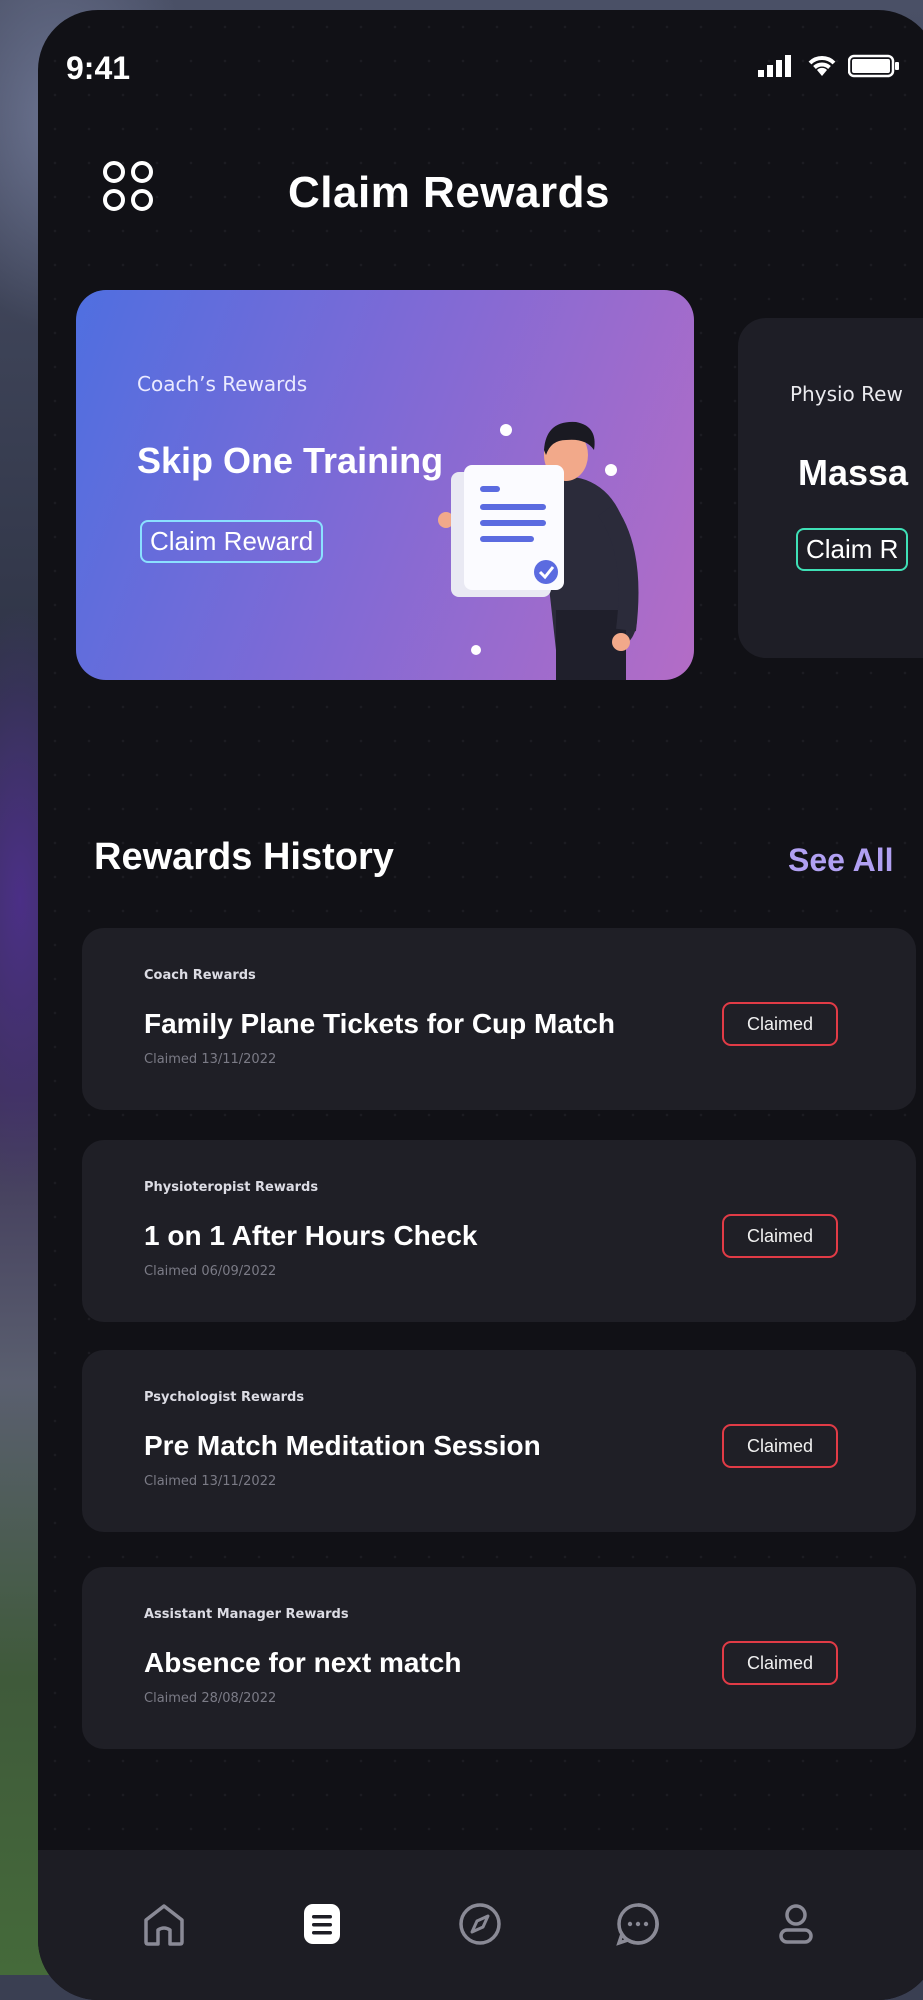 This screenshot has height=2000, width=923. Describe the element at coordinates (210, 1698) in the screenshot. I see `history-date: Claimed 28/08/2022` at that location.